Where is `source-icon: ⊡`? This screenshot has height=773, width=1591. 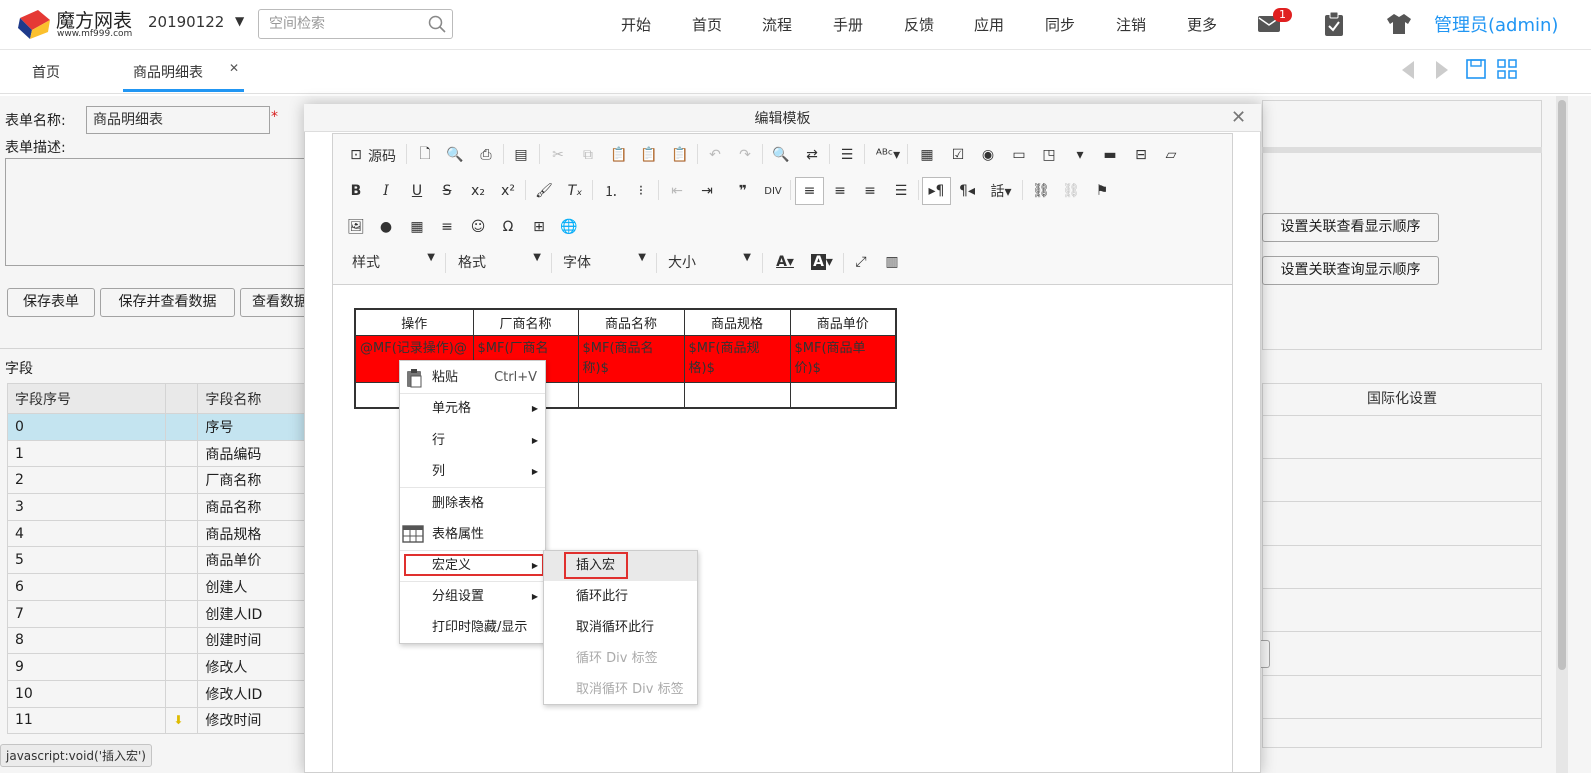
source-icon: ⊡ is located at coordinates (356, 155).